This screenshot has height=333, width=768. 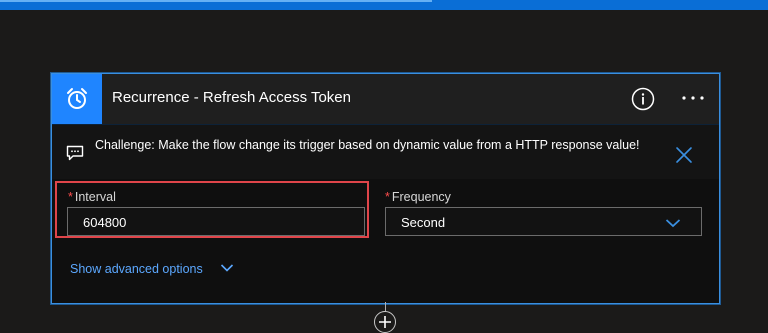 I want to click on add-step-button, so click(x=385, y=322).